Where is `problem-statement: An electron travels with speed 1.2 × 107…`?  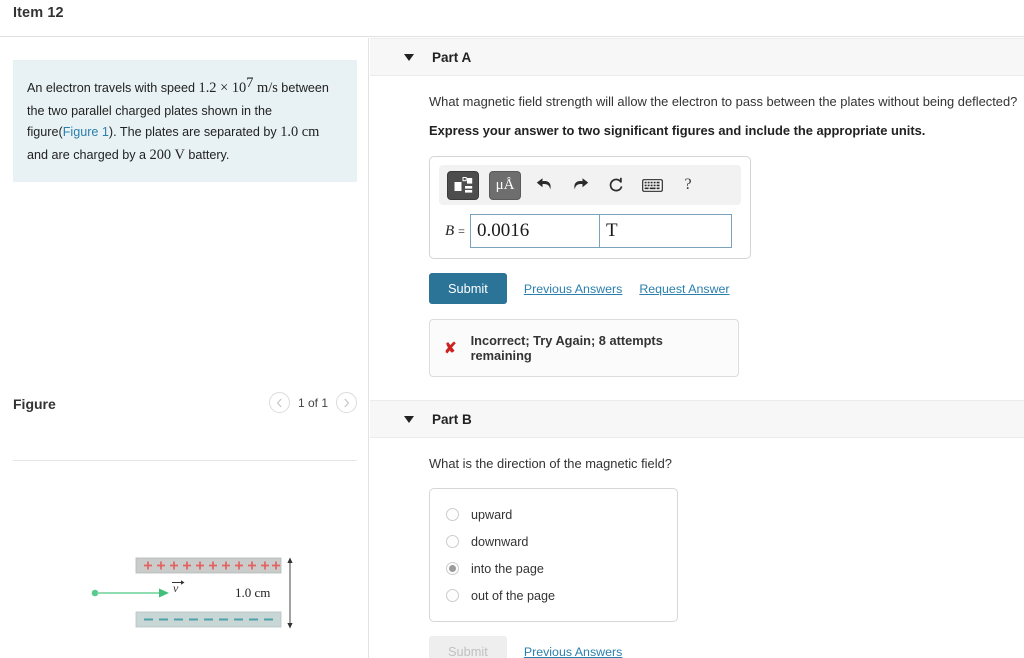
problem-statement: An electron travels with speed 1.2 × 107… is located at coordinates (185, 121).